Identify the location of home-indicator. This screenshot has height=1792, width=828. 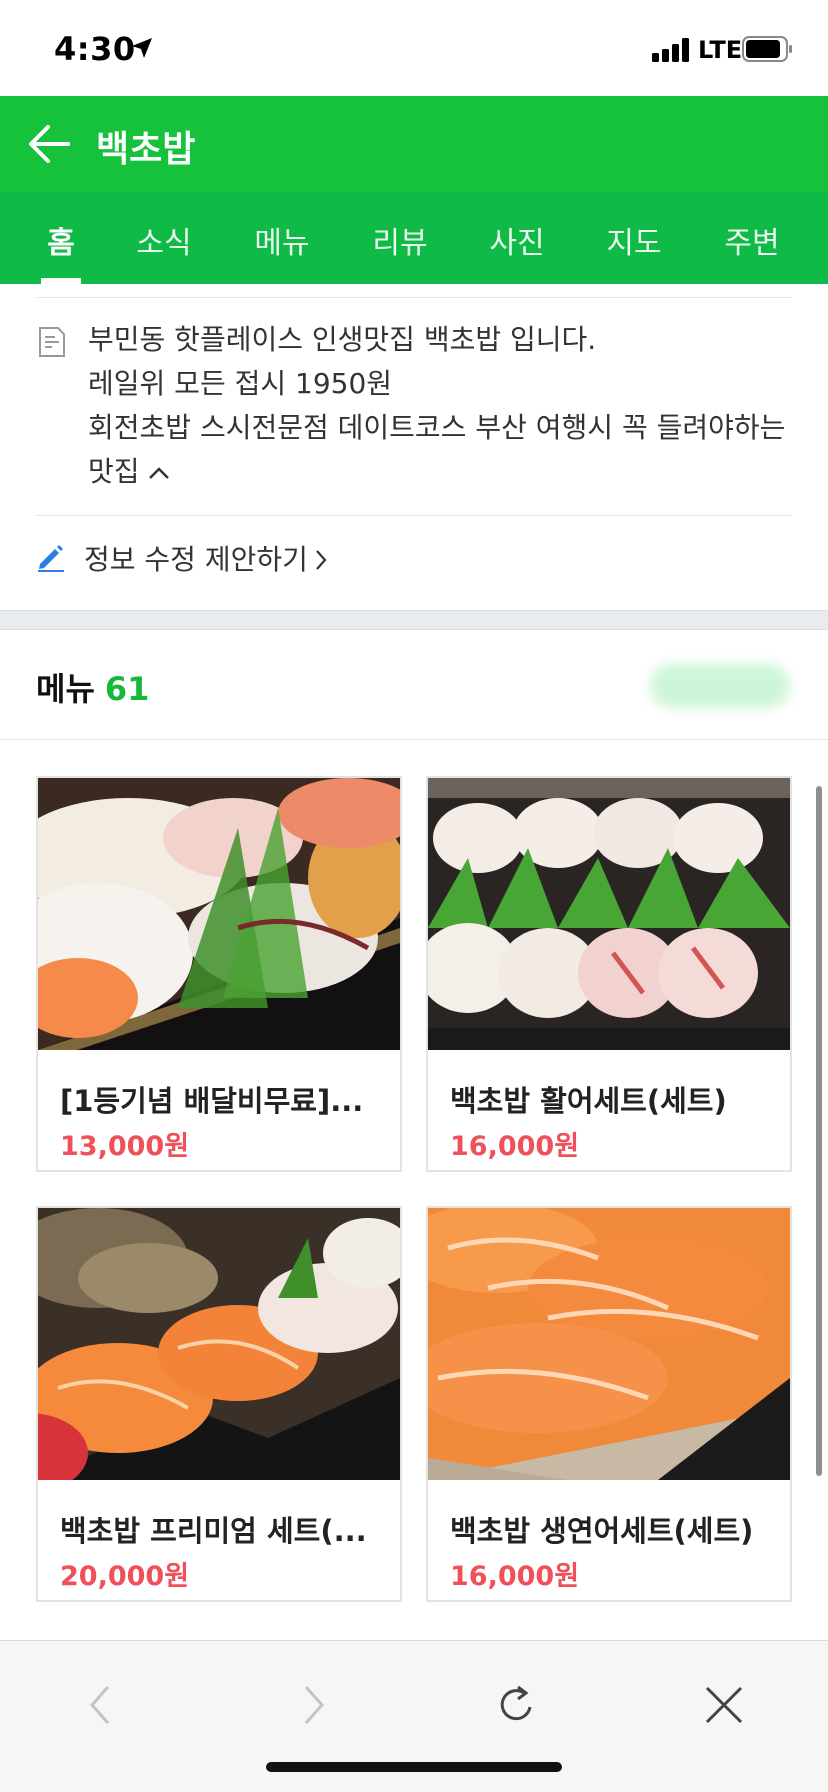
(414, 1767).